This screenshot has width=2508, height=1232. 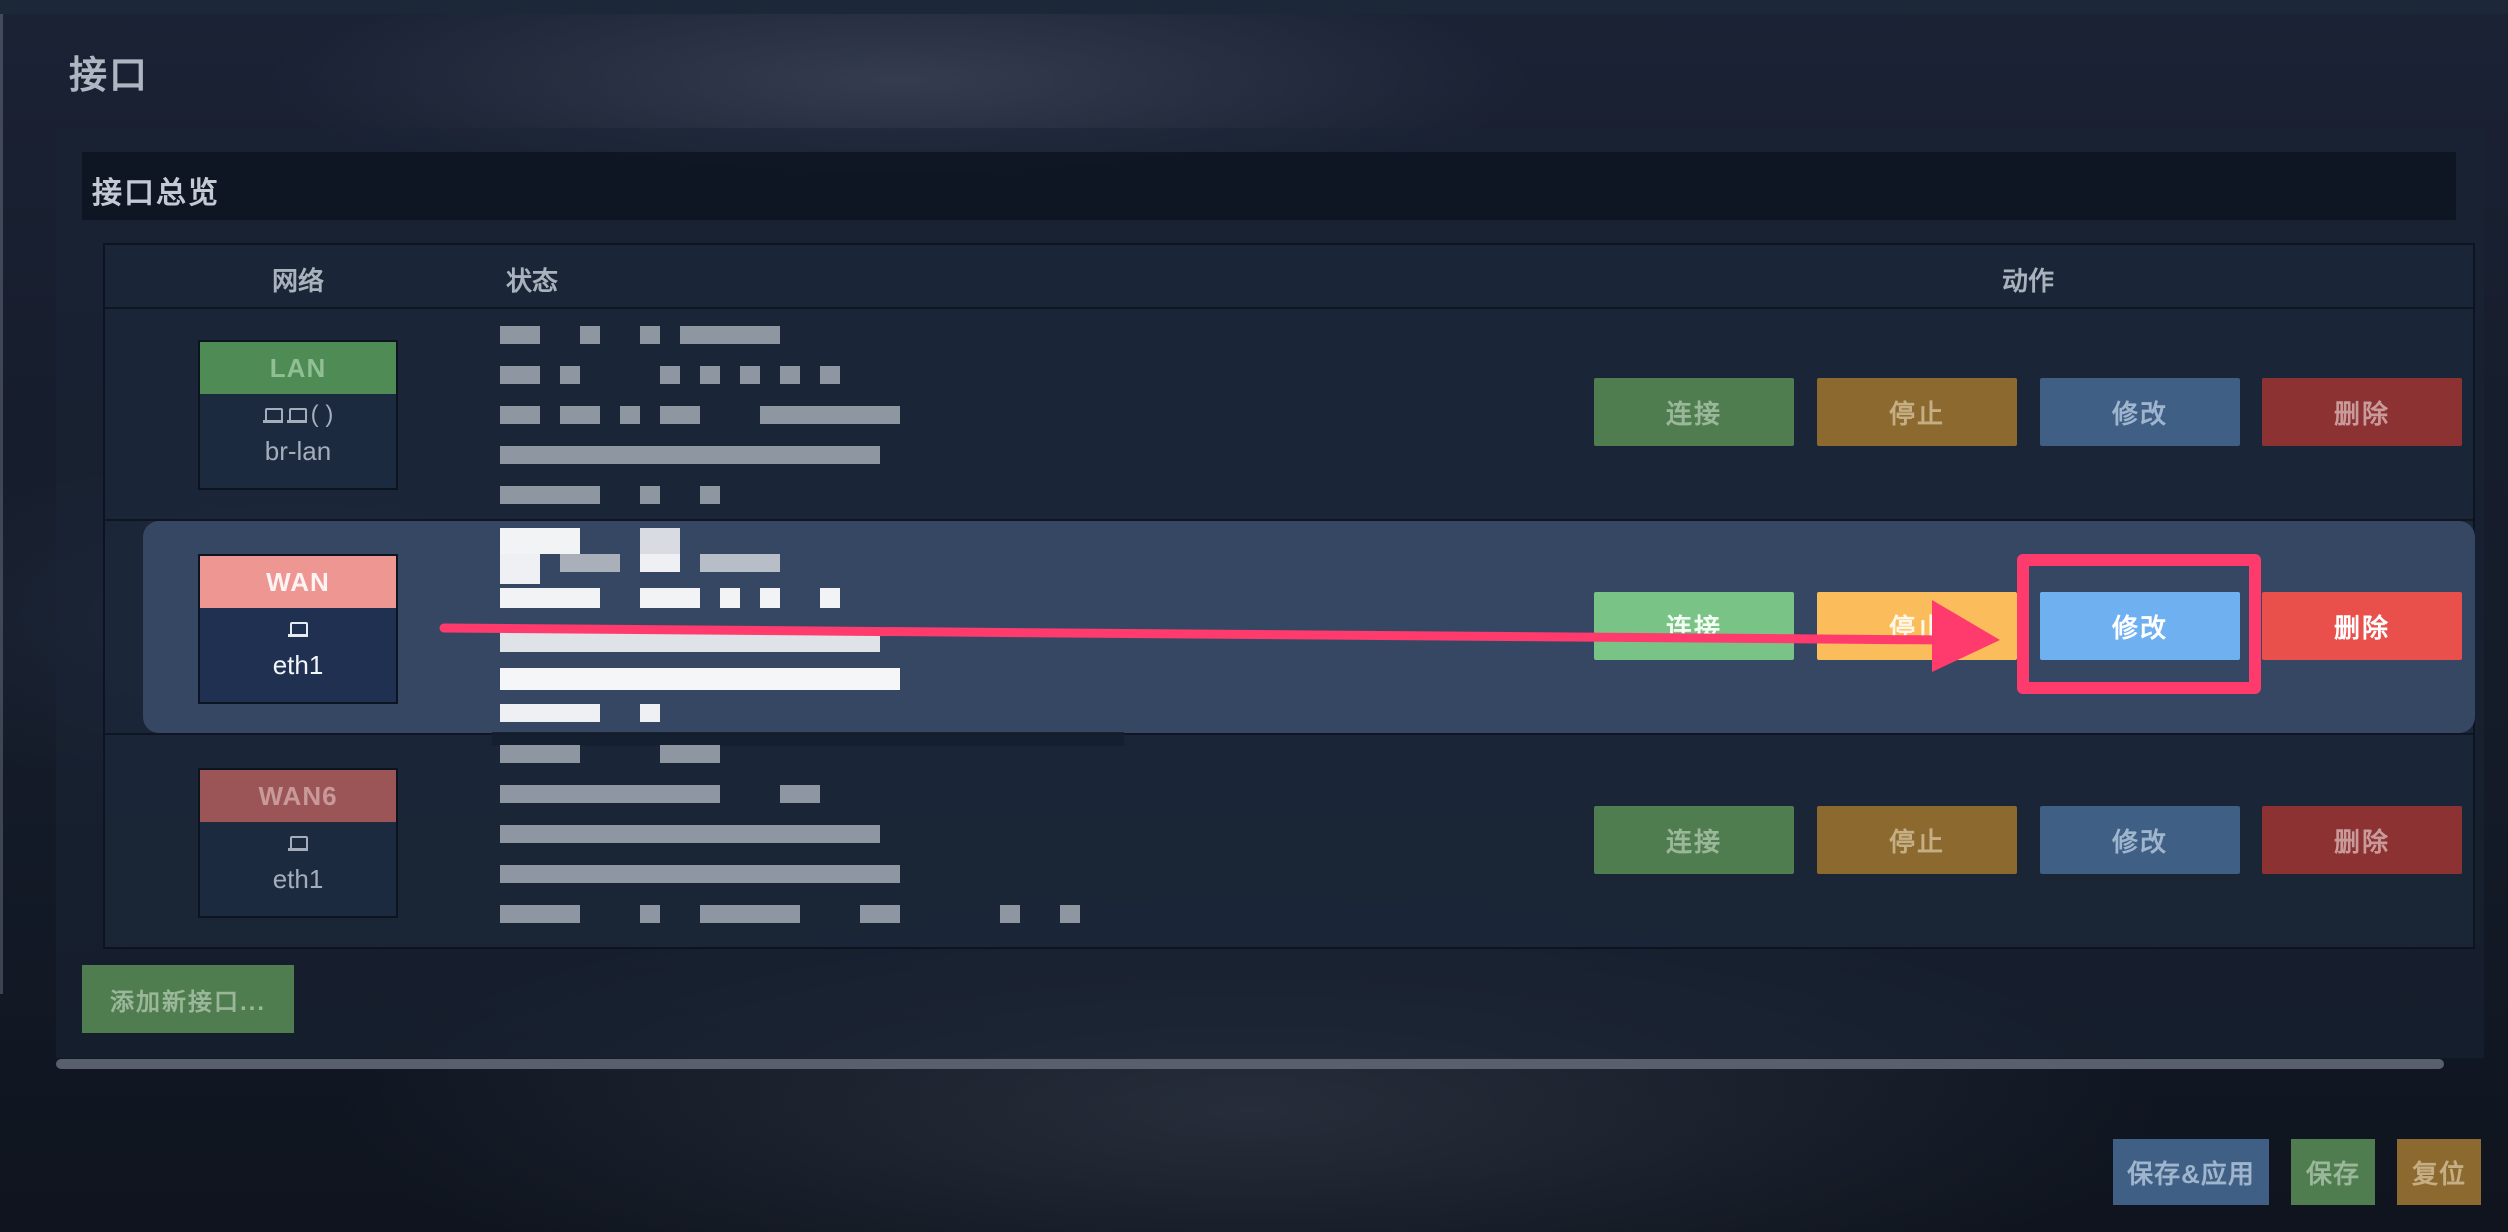 I want to click on delete-button-wan: 删除, so click(x=2362, y=626).